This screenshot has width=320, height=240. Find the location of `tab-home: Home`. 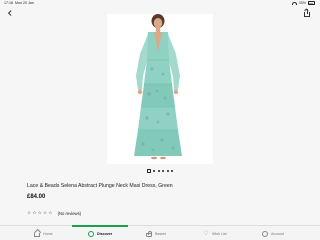

tab-home: Home is located at coordinates (43, 234).